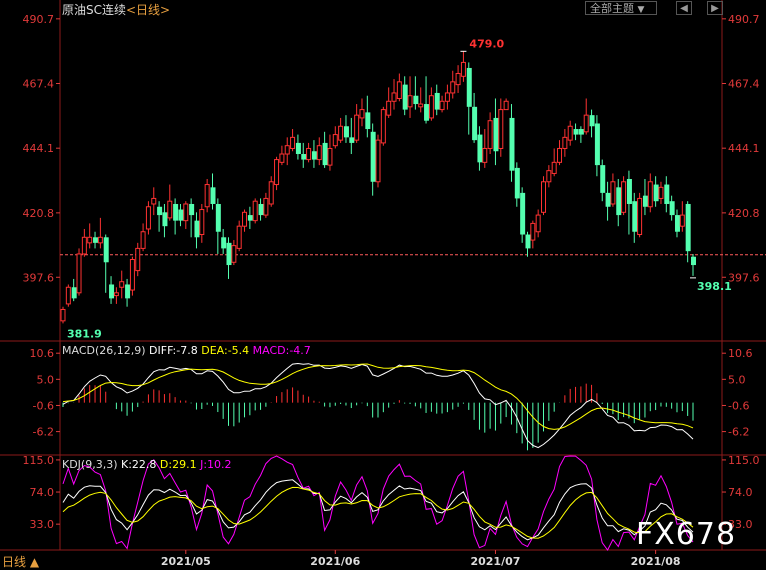  I want to click on theme-select: 全部主题 ▼, so click(621, 8).